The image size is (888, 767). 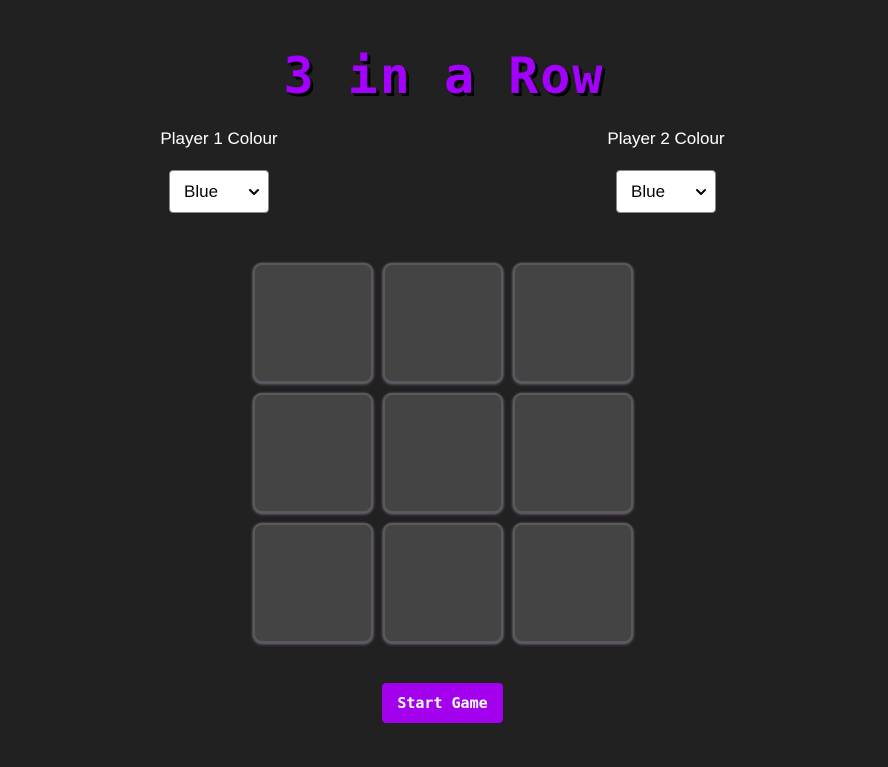 What do you see at coordinates (648, 191) in the screenshot?
I see `player2-selected-colour: Blue` at bounding box center [648, 191].